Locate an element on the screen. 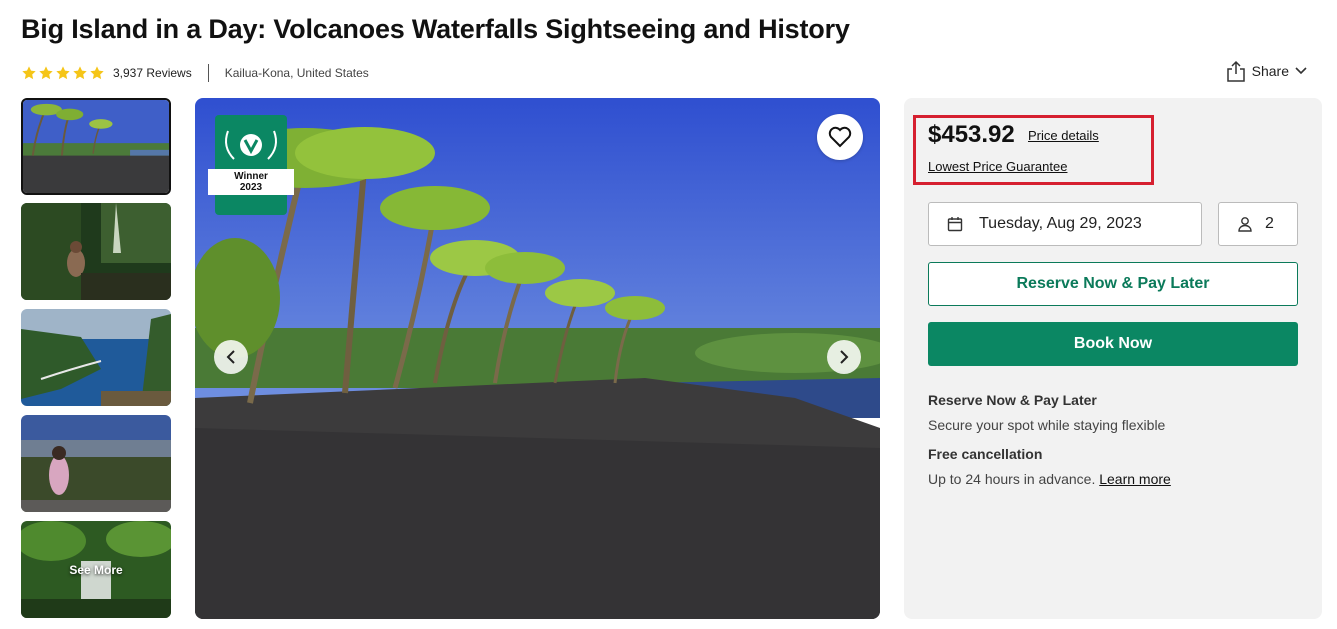 The height and width of the screenshot is (629, 1337). badge-line-1: Winner is located at coordinates (251, 176).